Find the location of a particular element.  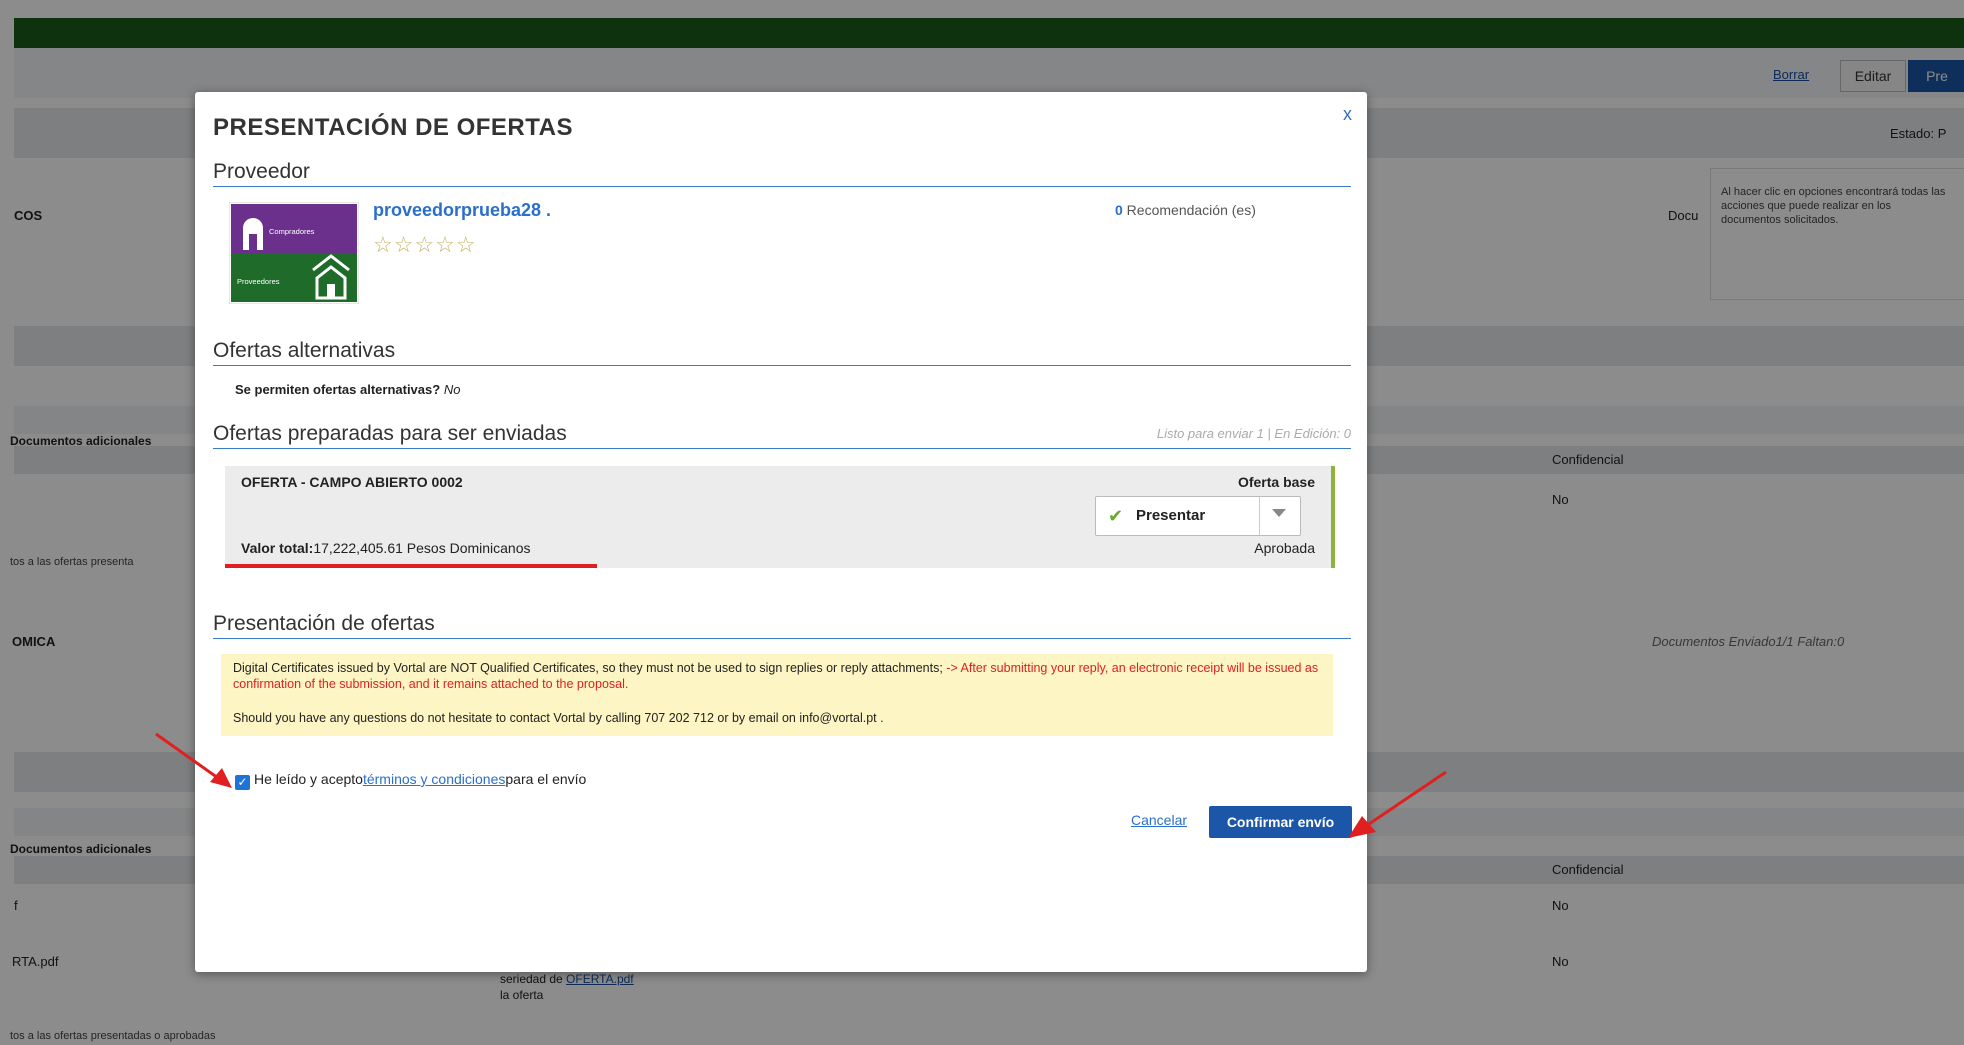

annotation-underline is located at coordinates (411, 566).